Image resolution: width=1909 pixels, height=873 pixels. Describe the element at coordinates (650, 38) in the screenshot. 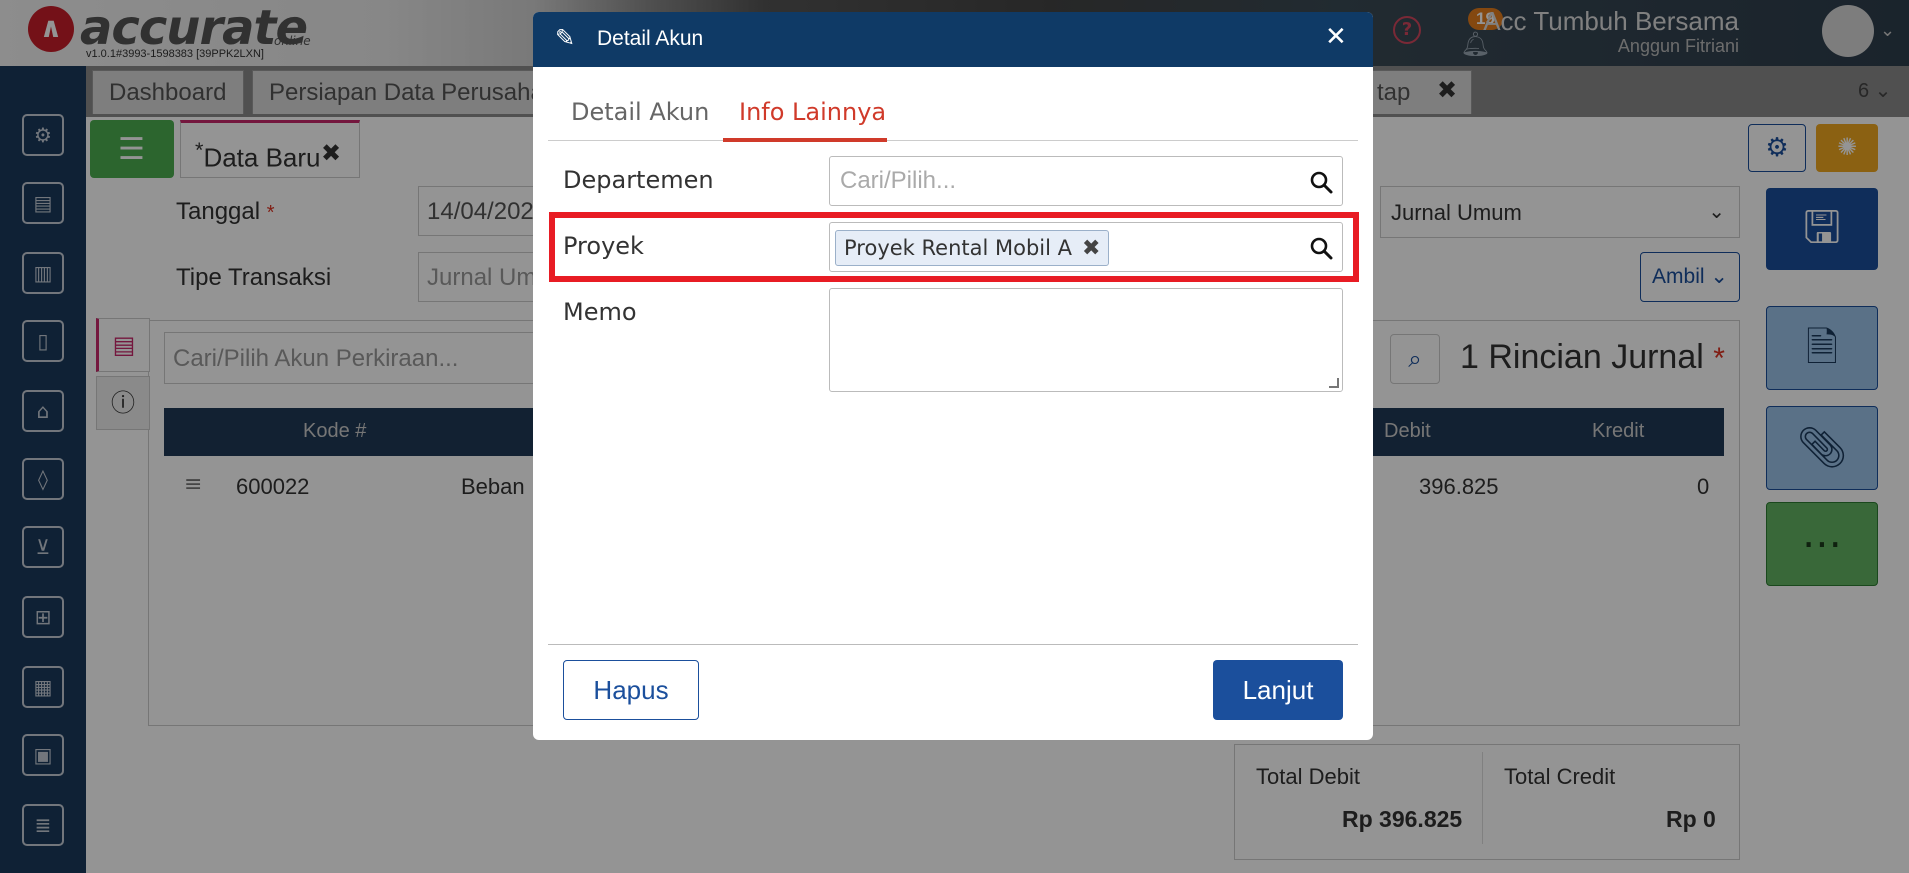

I see `modal-title: Detail Akun` at that location.